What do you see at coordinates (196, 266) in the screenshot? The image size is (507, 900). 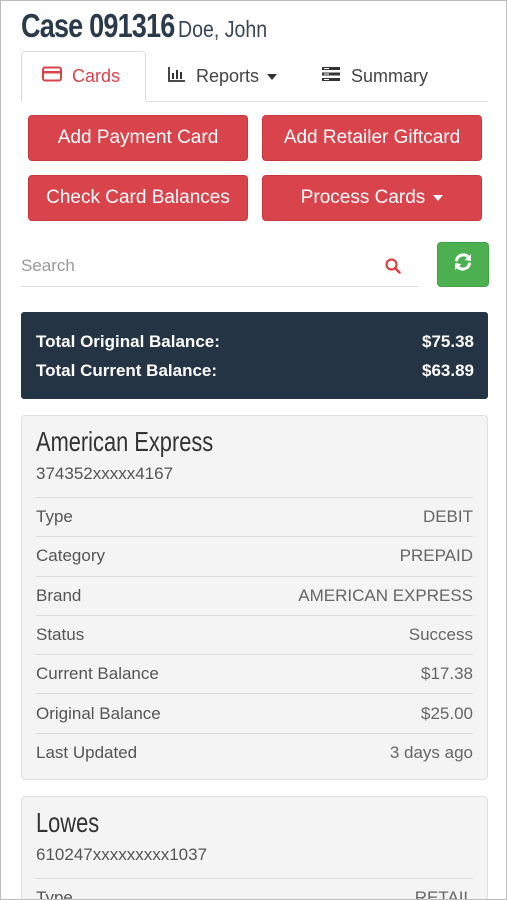 I see `search-input` at bounding box center [196, 266].